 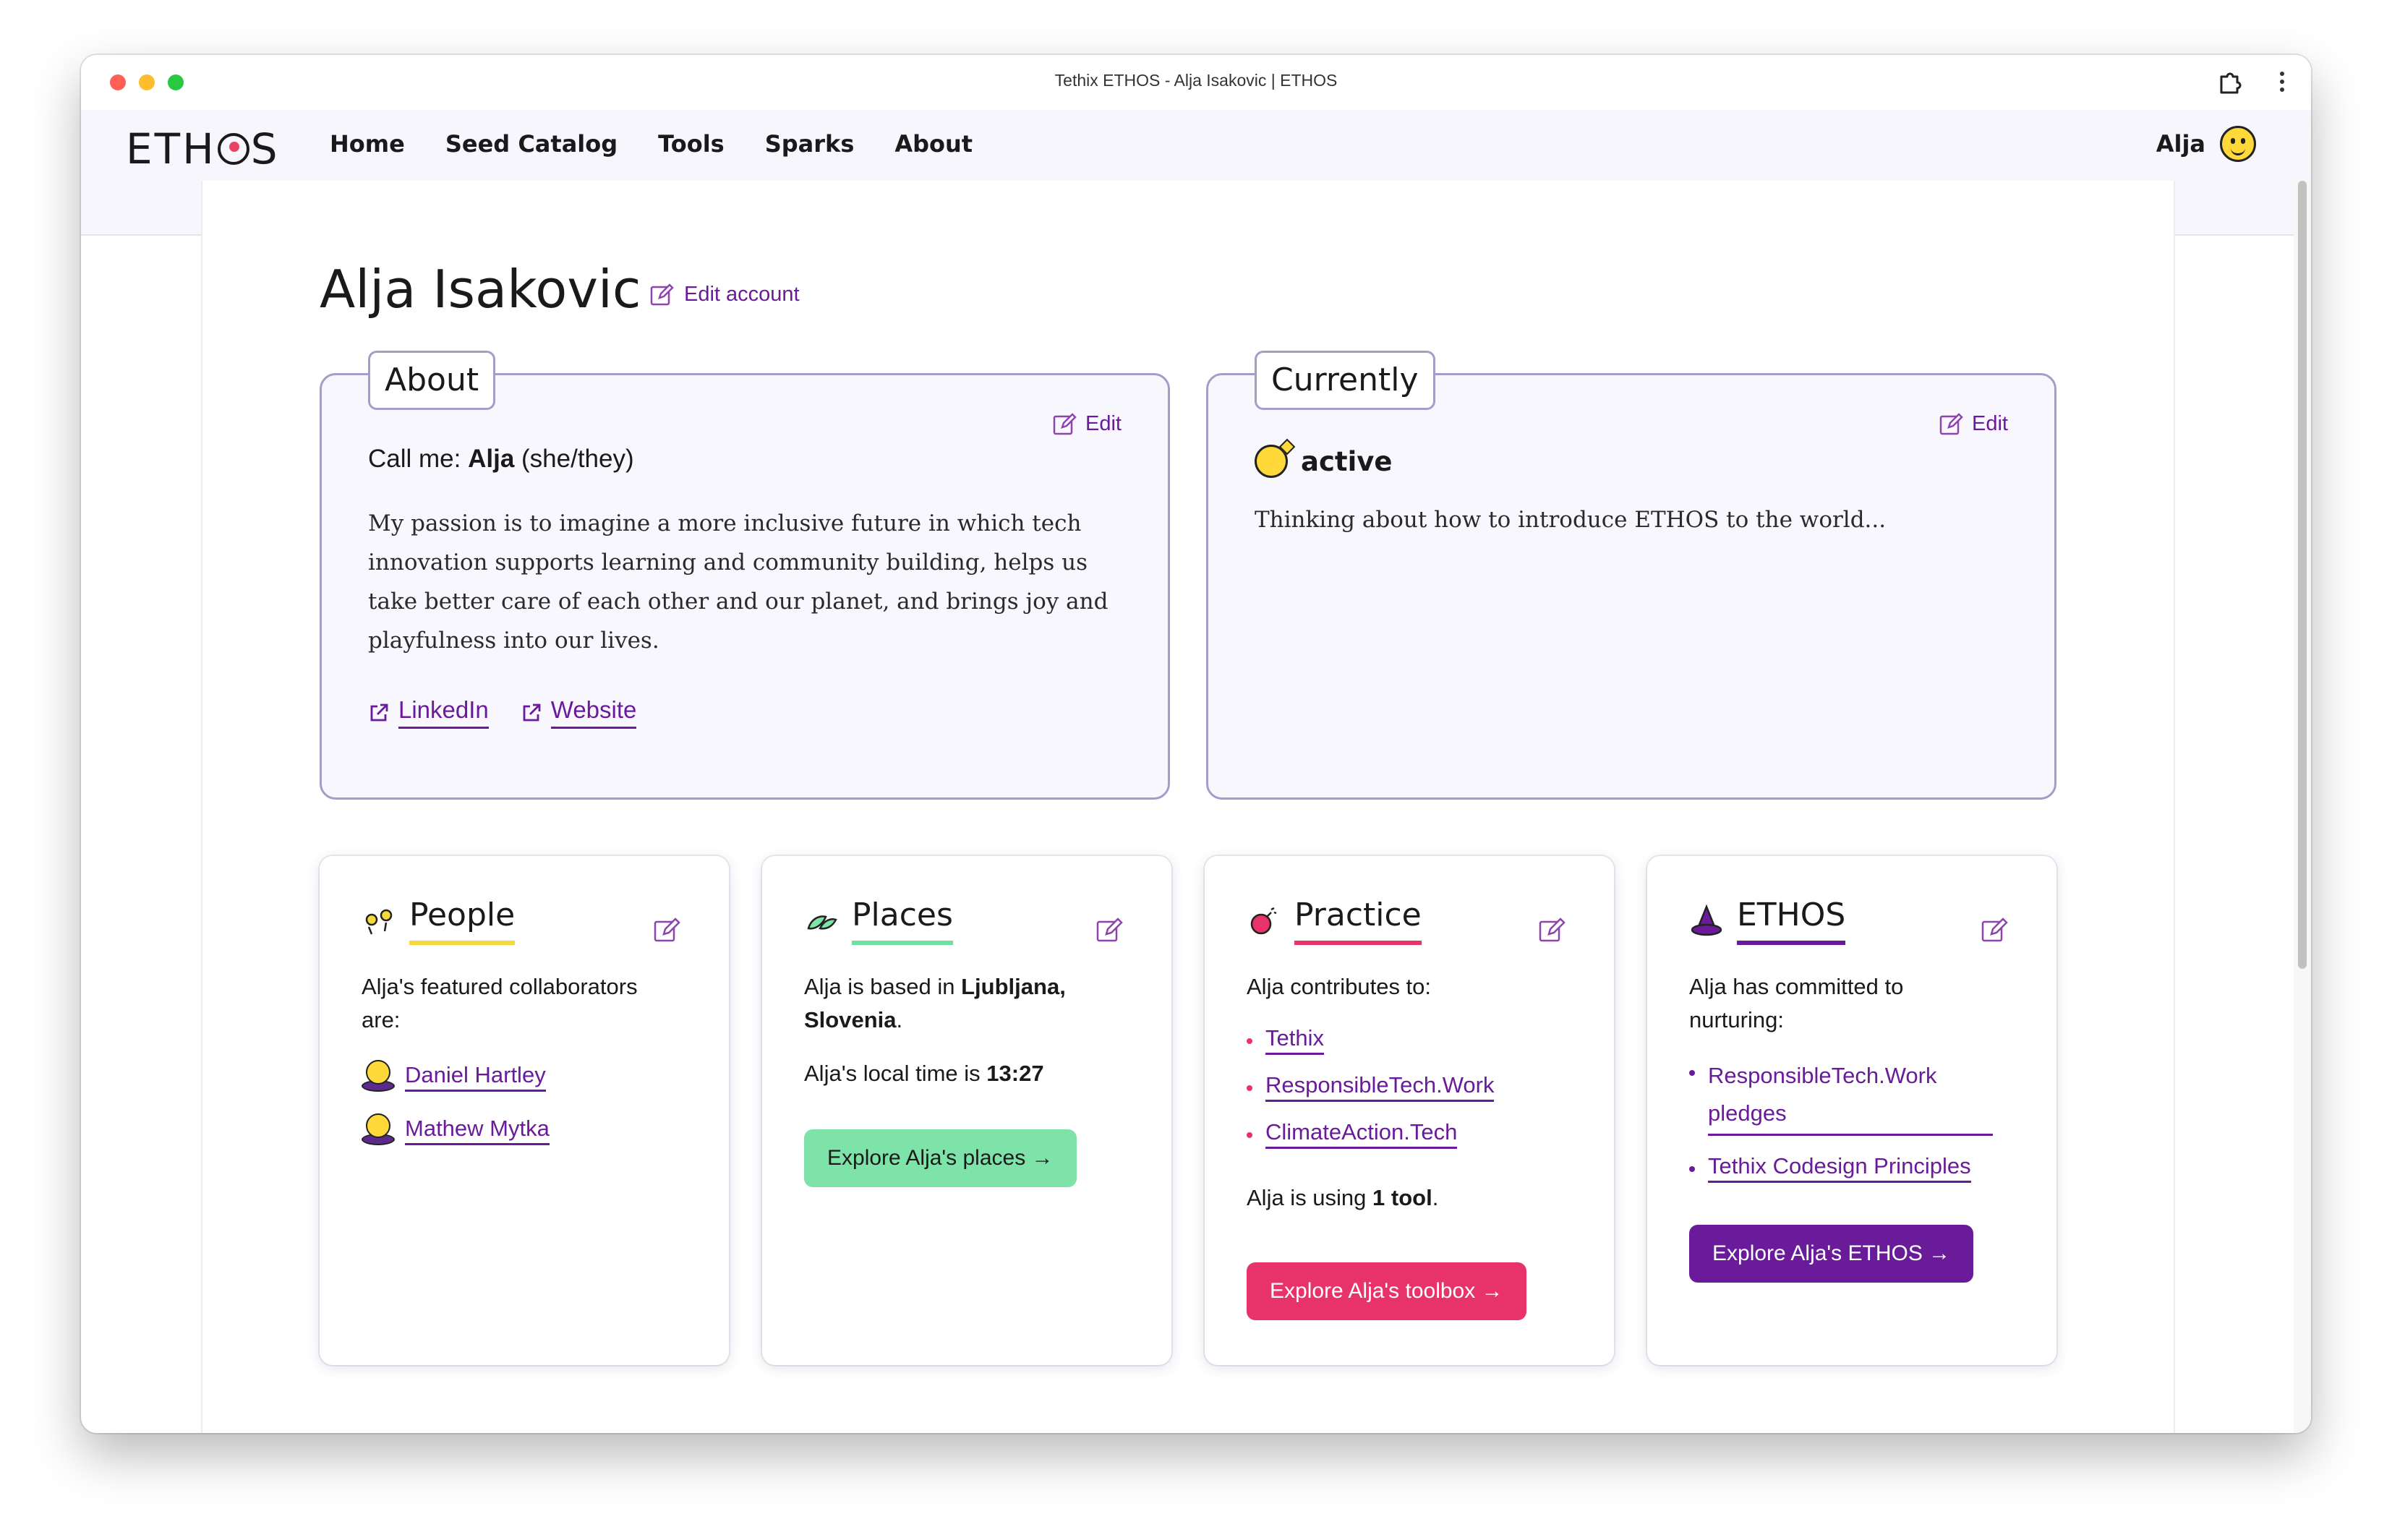 What do you see at coordinates (810, 144) in the screenshot?
I see `nav-sparks: Sparks` at bounding box center [810, 144].